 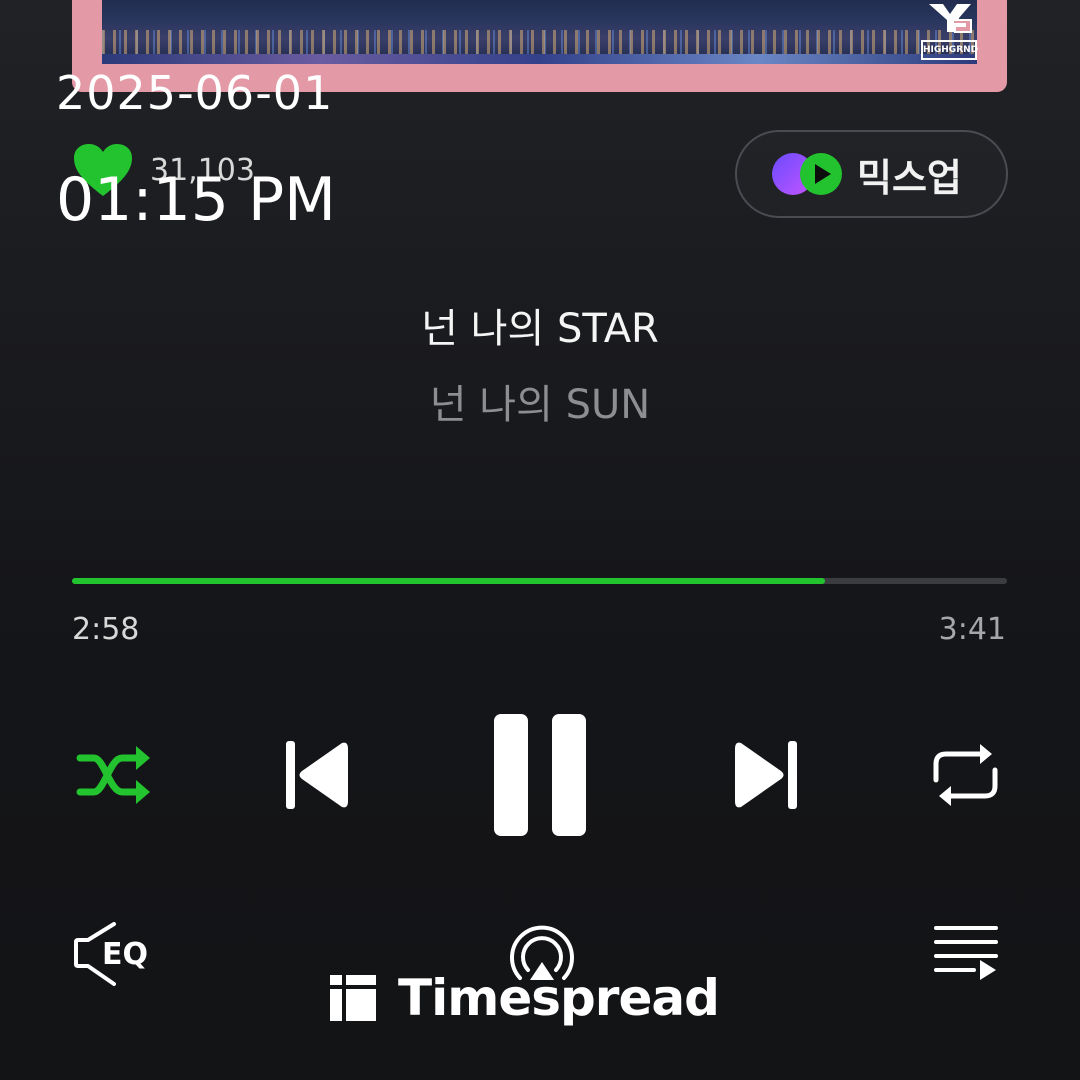 I want to click on progress-fill, so click(x=448, y=581).